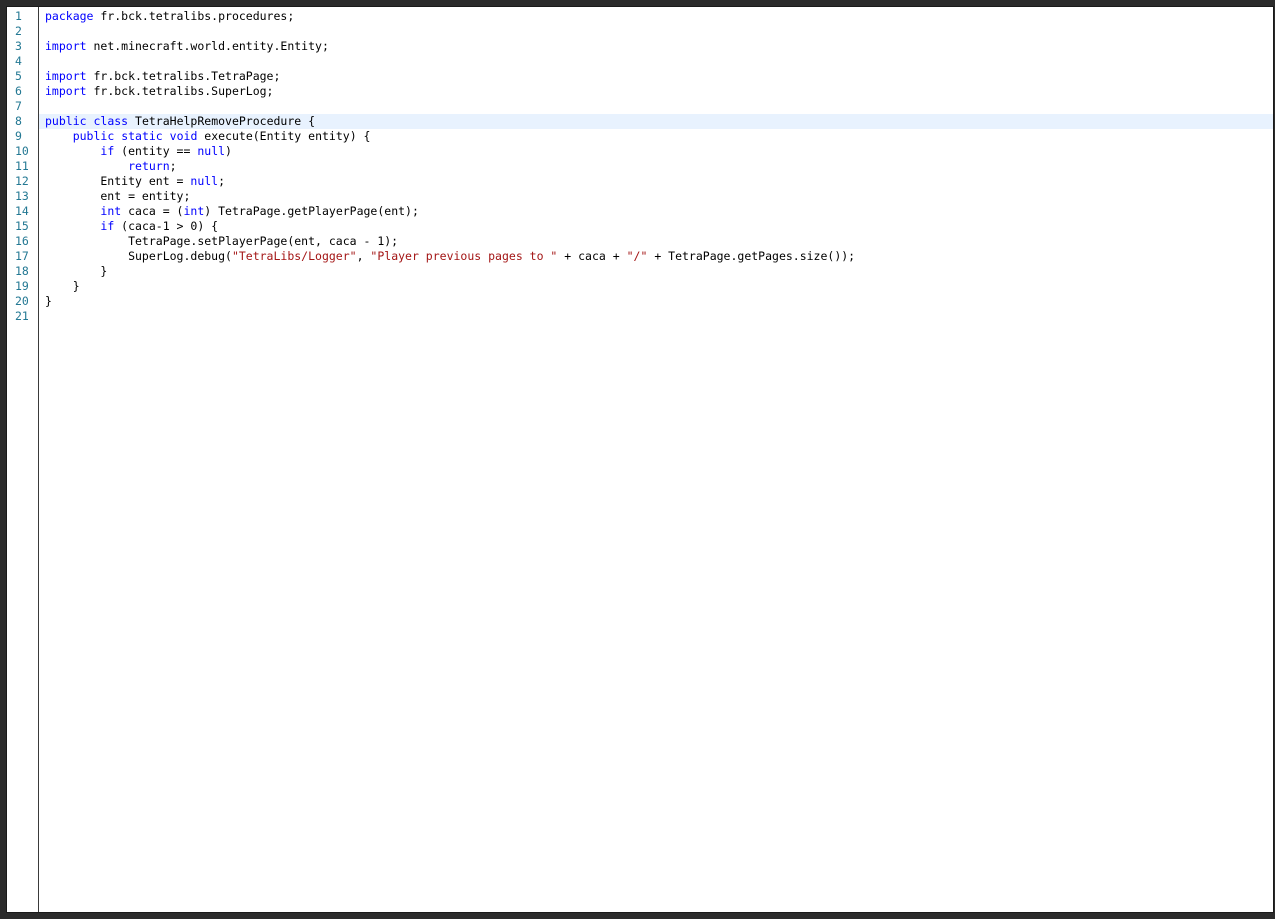 This screenshot has width=1275, height=919. What do you see at coordinates (18, 91) in the screenshot?
I see `line-number: 6` at bounding box center [18, 91].